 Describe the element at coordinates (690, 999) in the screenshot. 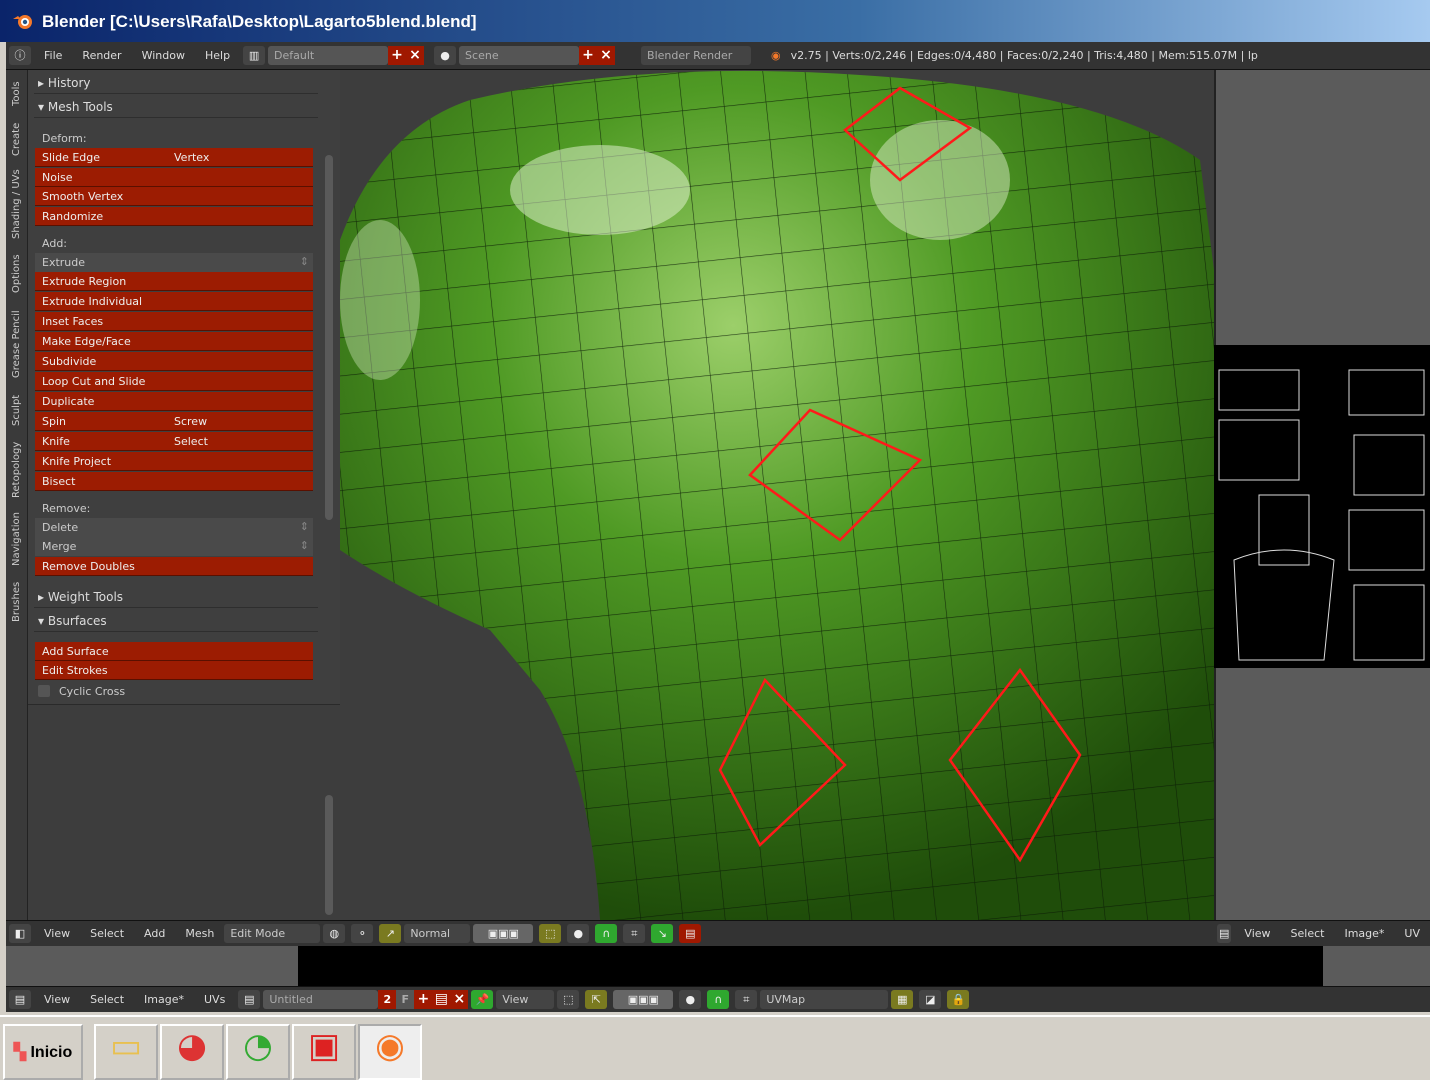

I see `uv-proportional-icon: ●` at that location.